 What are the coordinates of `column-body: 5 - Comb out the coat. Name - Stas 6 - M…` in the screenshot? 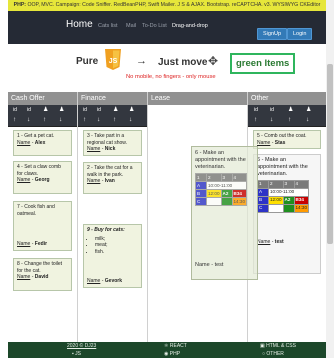 It's located at (287, 234).